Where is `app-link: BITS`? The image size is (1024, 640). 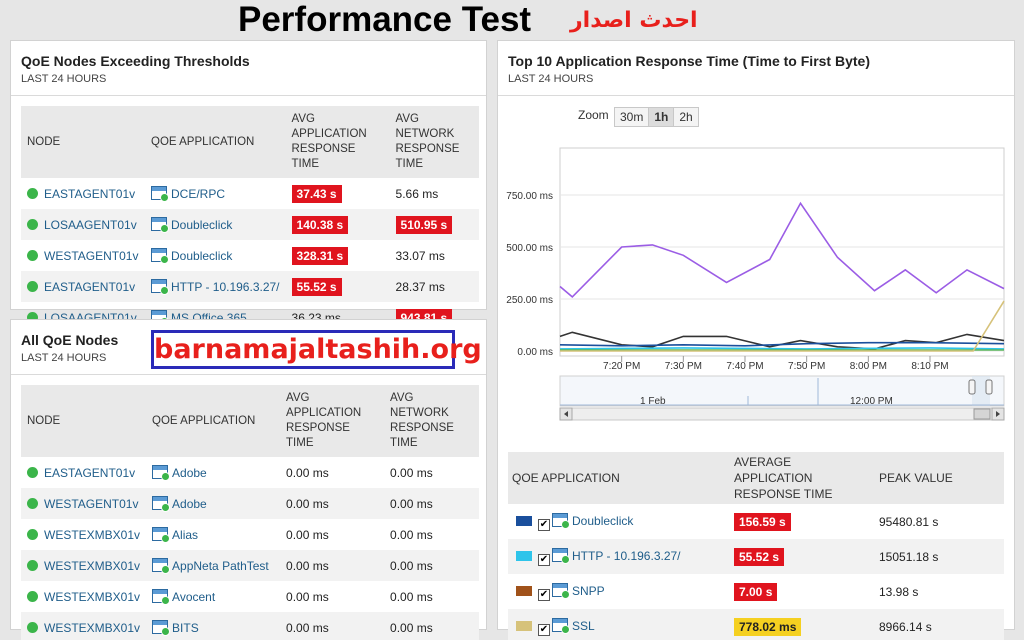
app-link: BITS is located at coordinates (185, 628).